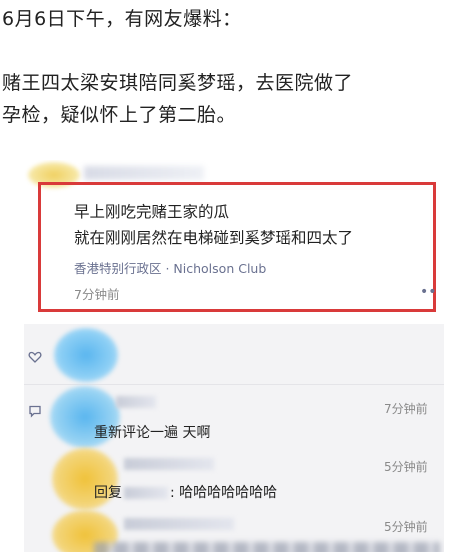 This screenshot has height=552, width=465. I want to click on comment-icon, so click(35, 411).